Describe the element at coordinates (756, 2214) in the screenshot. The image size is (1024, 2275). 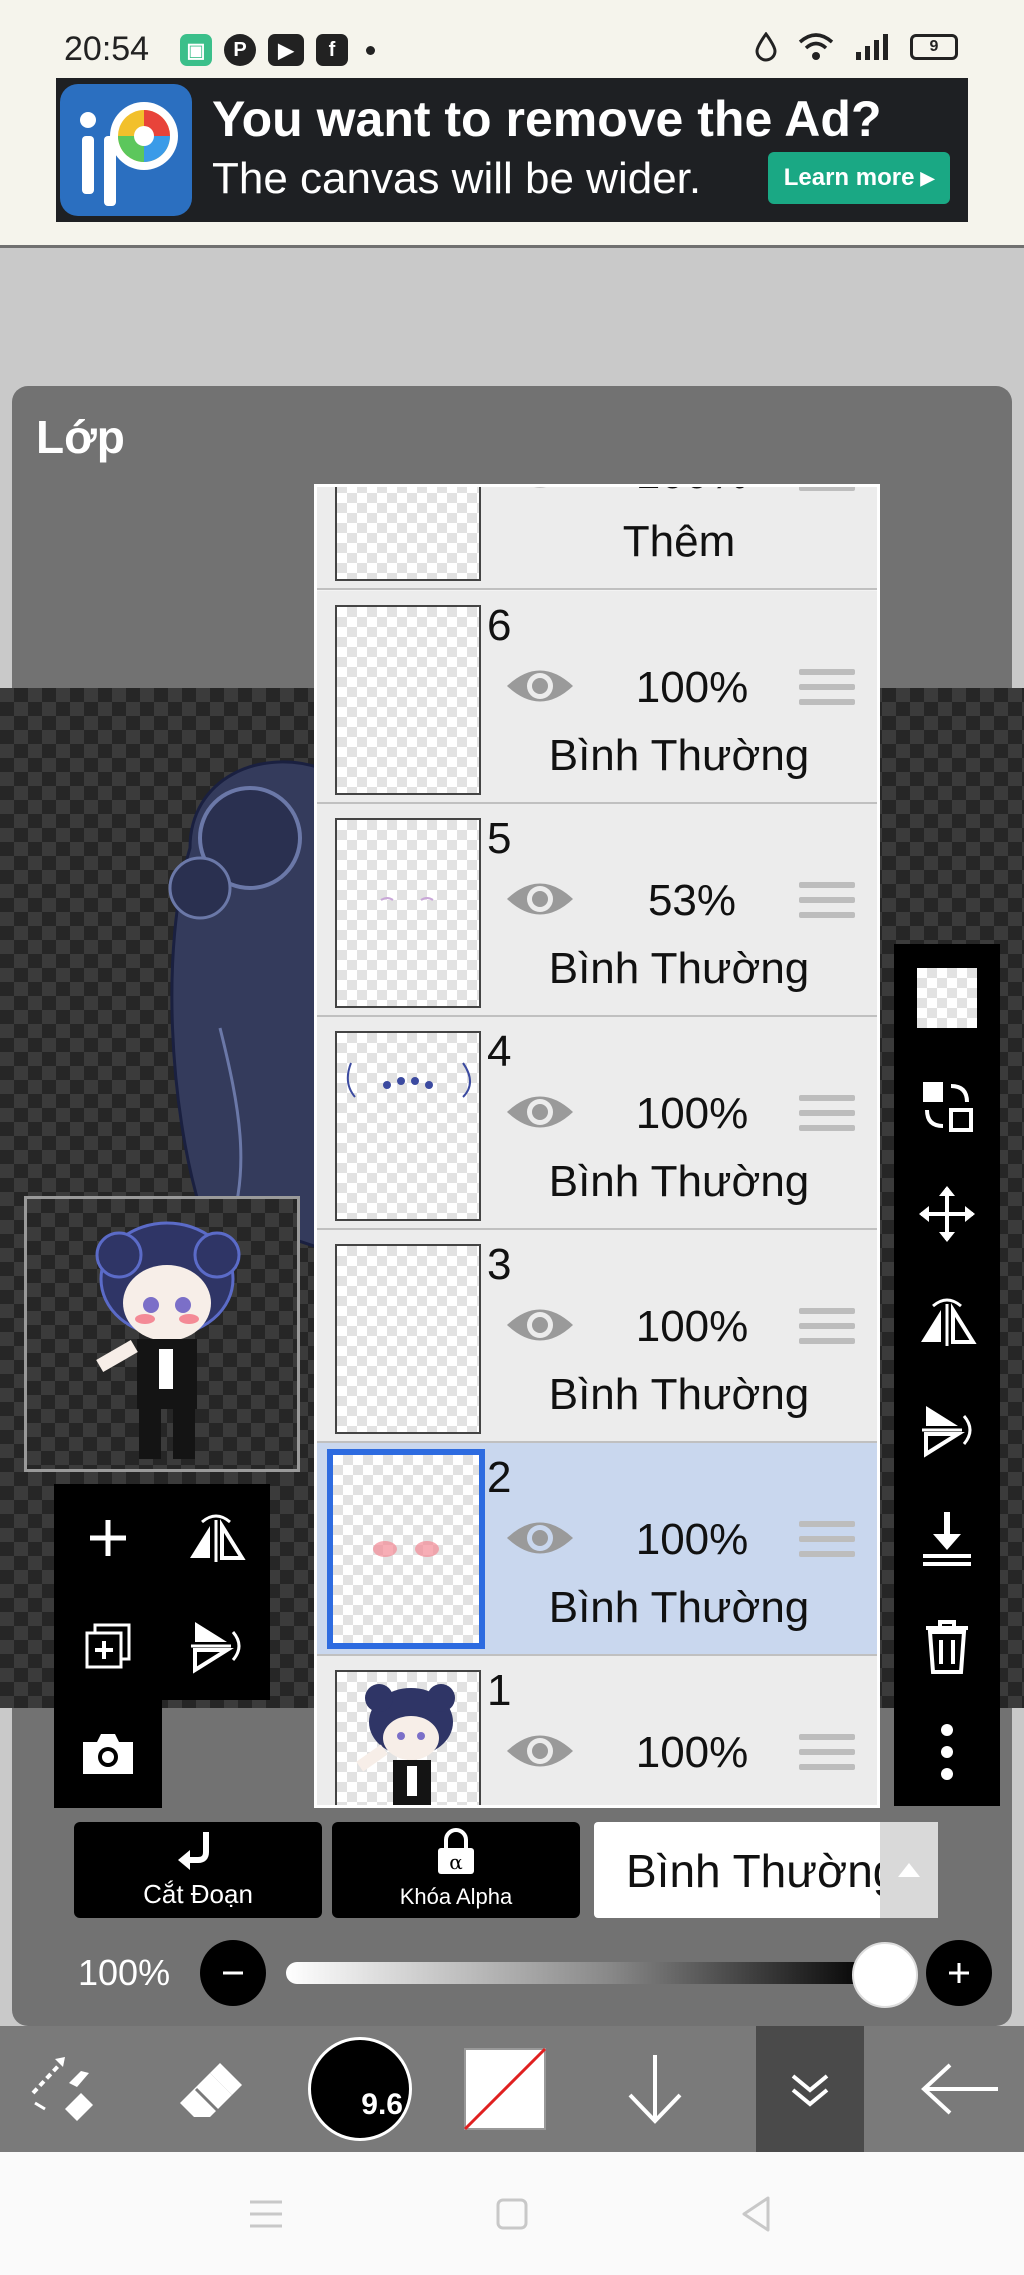
I see `back-nav-icon` at that location.